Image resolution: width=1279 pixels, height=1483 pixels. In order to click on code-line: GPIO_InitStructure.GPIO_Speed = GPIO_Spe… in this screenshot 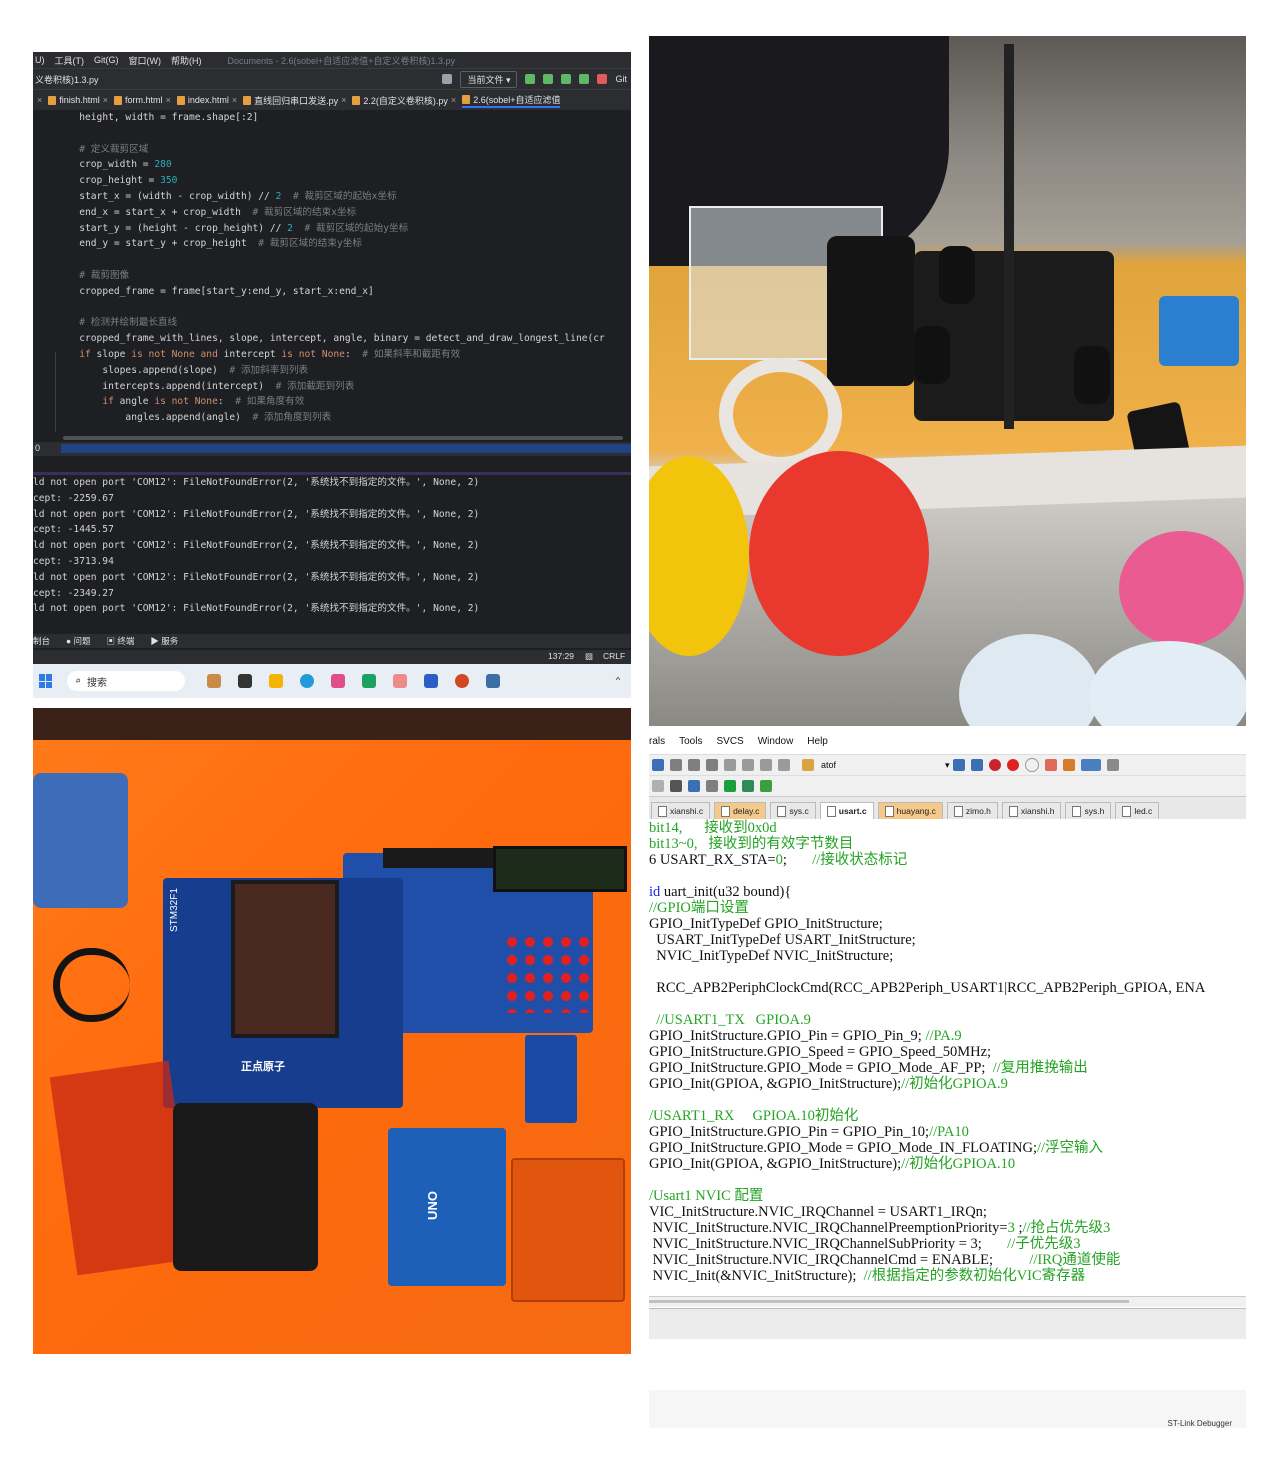, I will do `click(947, 1052)`.